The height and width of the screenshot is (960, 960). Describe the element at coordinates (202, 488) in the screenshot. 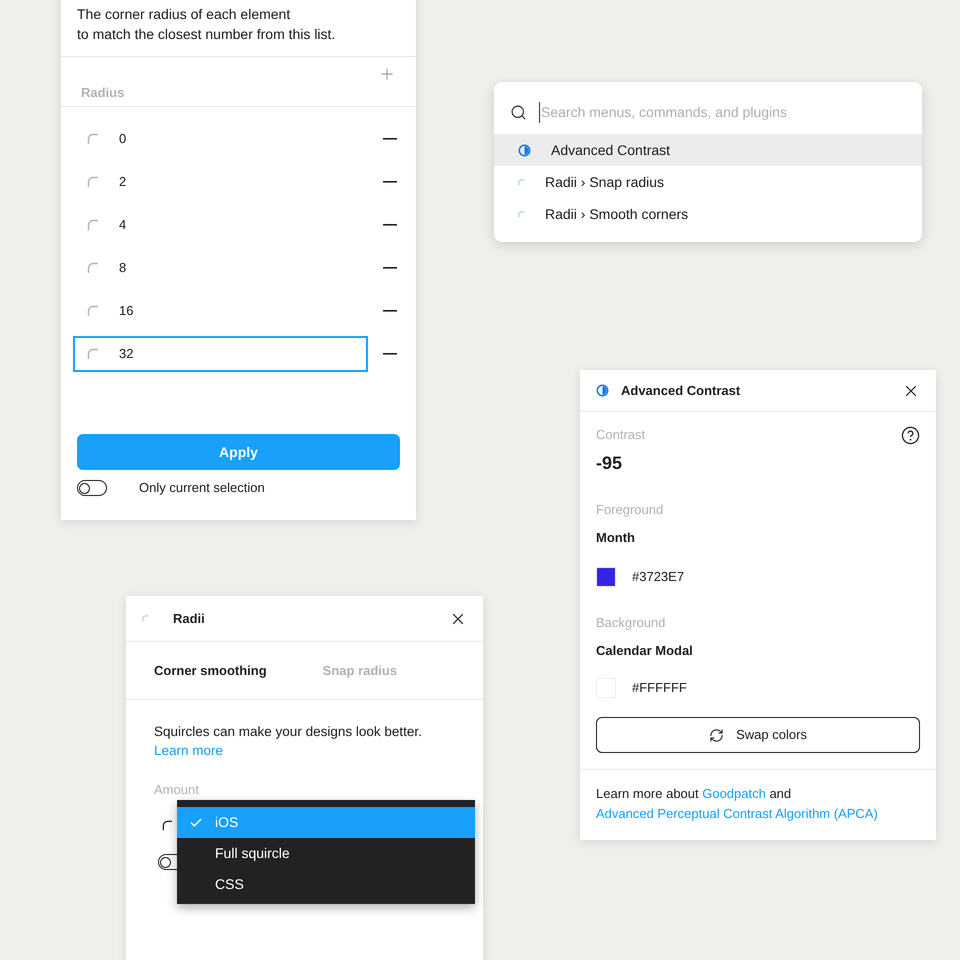

I see `toggle-label: Only current selection` at that location.